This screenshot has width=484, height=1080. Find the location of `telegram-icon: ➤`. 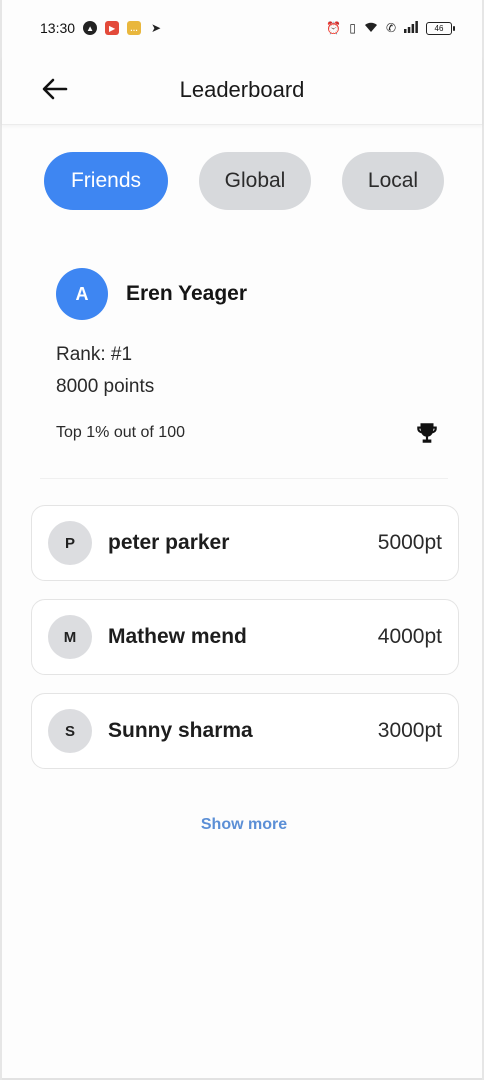

telegram-icon: ➤ is located at coordinates (156, 28).